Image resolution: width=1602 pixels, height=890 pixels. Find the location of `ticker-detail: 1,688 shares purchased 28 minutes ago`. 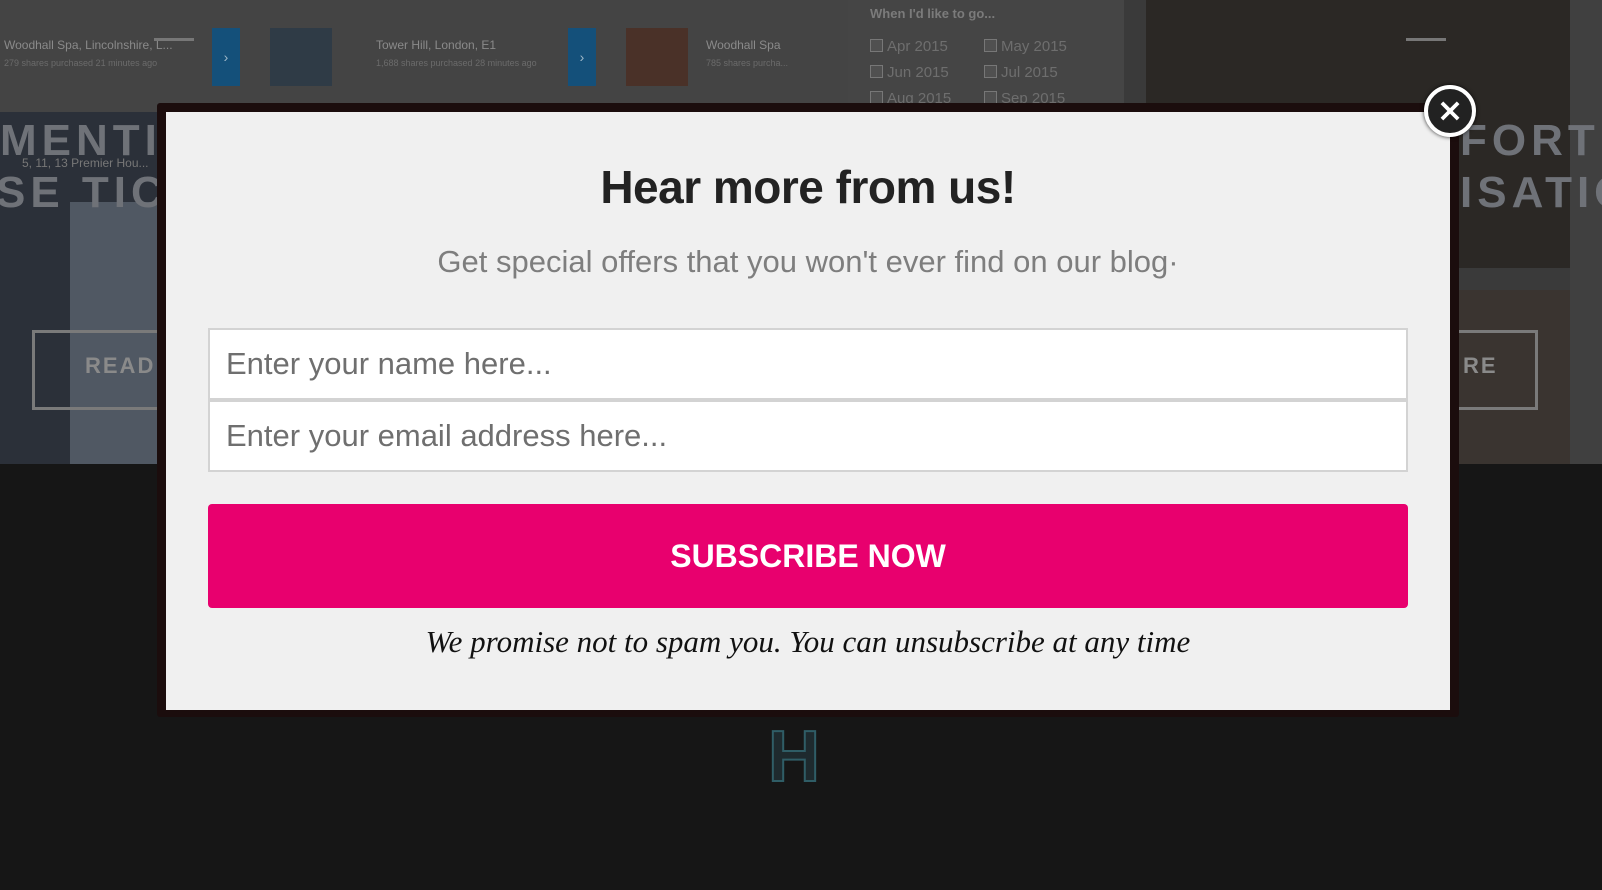

ticker-detail: 1,688 shares purchased 28 minutes ago is located at coordinates (456, 63).